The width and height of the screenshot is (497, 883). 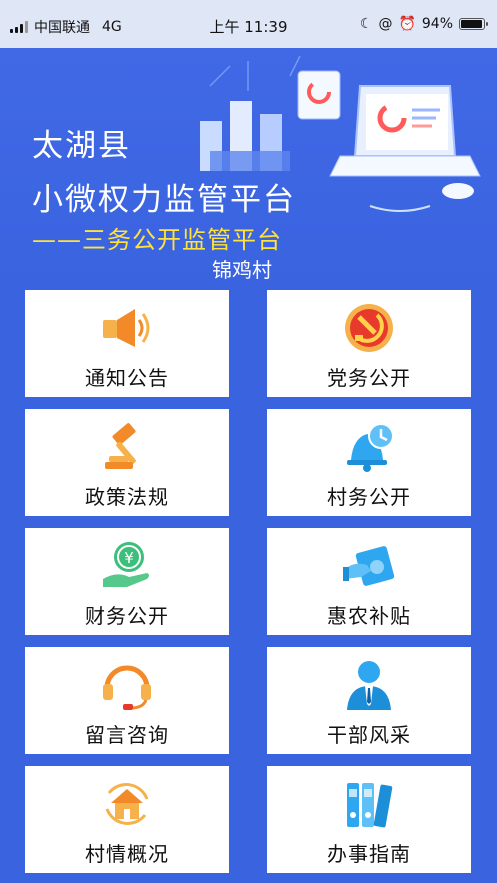 I want to click on tile-consultation: 留言咨询, so click(x=127, y=700).